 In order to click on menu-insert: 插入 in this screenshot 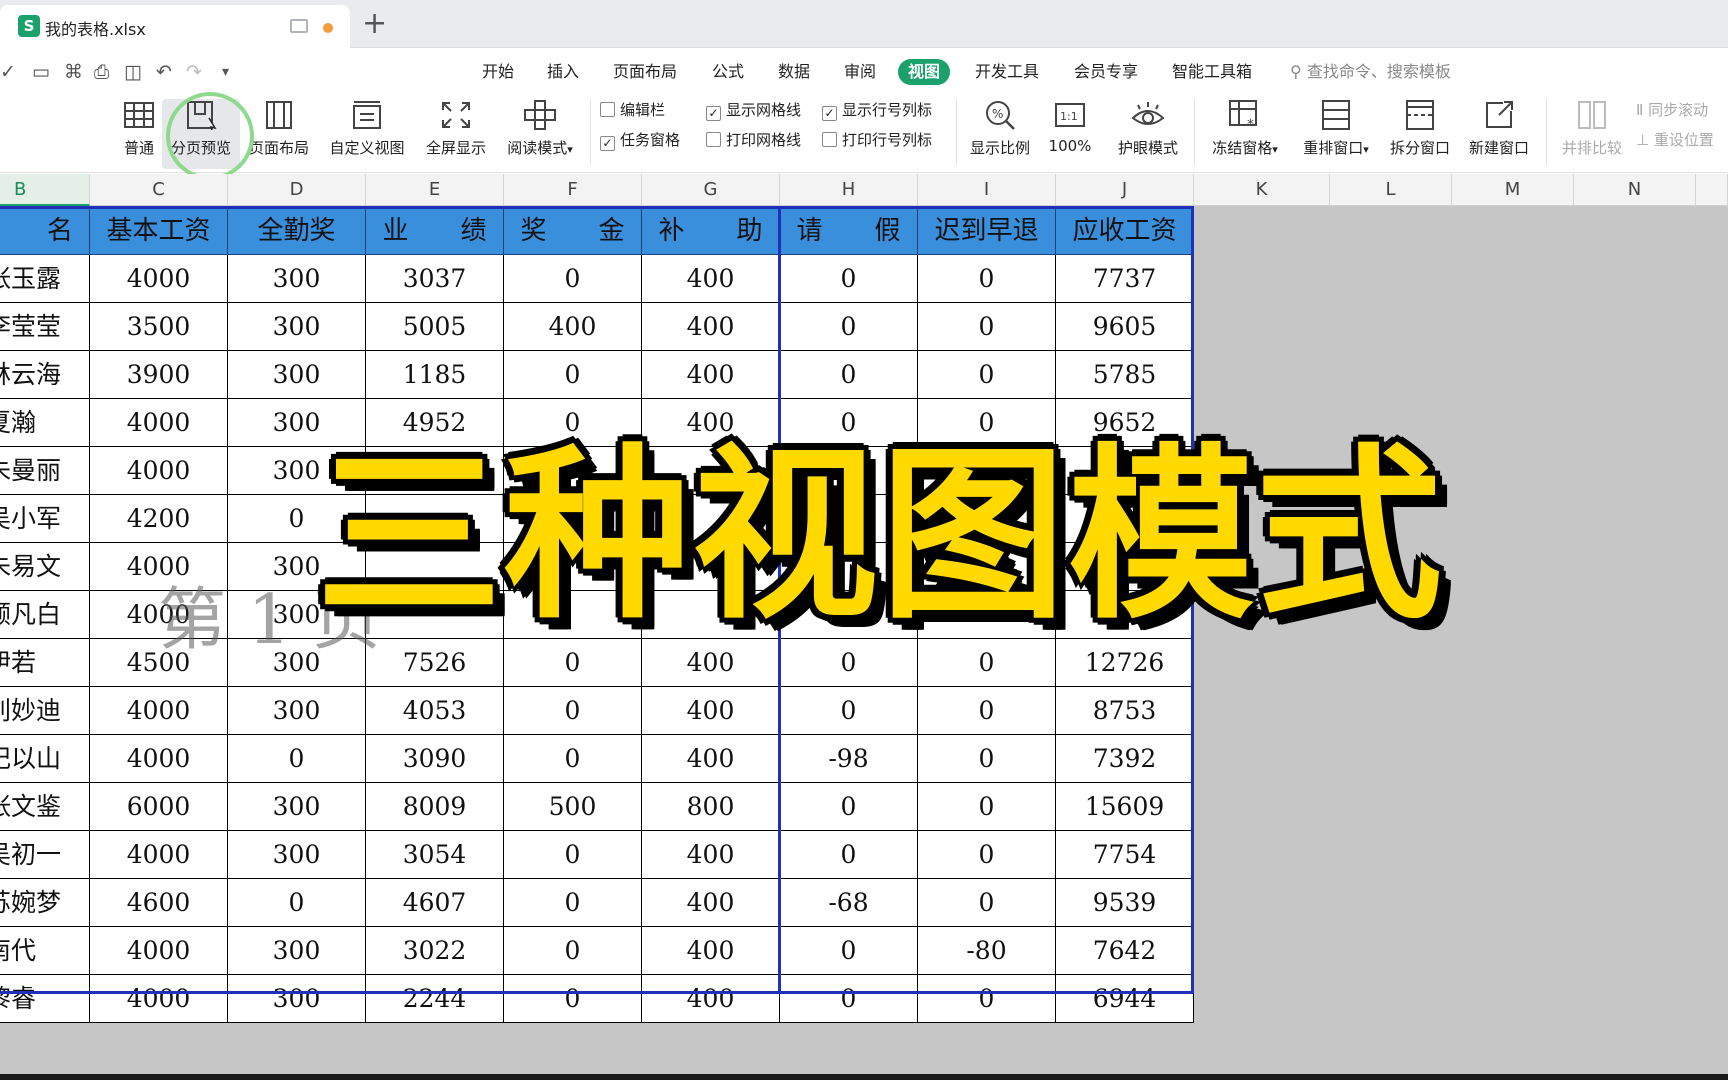, I will do `click(563, 72)`.